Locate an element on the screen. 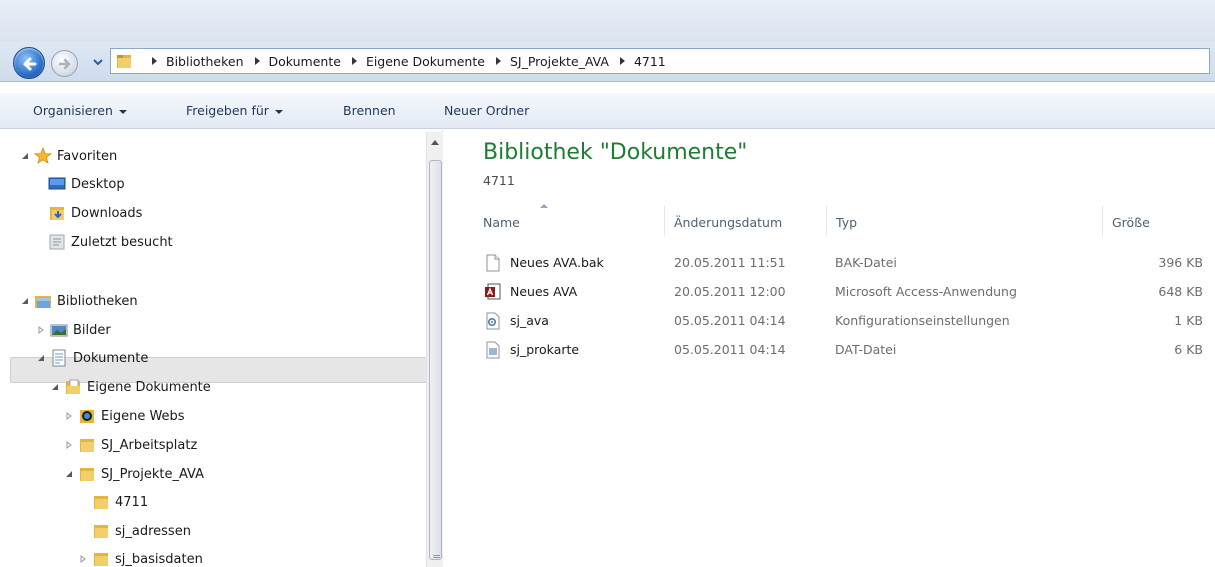 The height and width of the screenshot is (567, 1215). tree-item-addresses: sj_adressen is located at coordinates (141, 531).